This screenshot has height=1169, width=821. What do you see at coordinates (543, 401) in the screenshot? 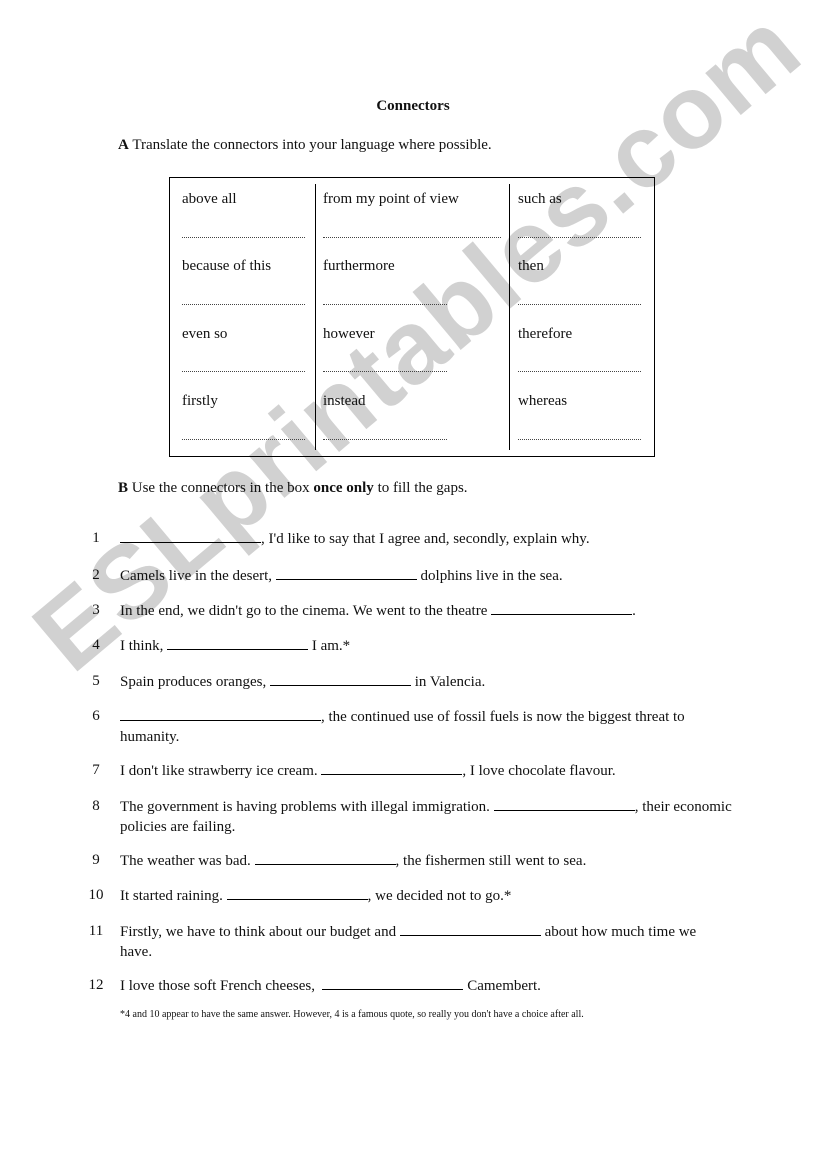
I see `connector-word: whereas` at bounding box center [543, 401].